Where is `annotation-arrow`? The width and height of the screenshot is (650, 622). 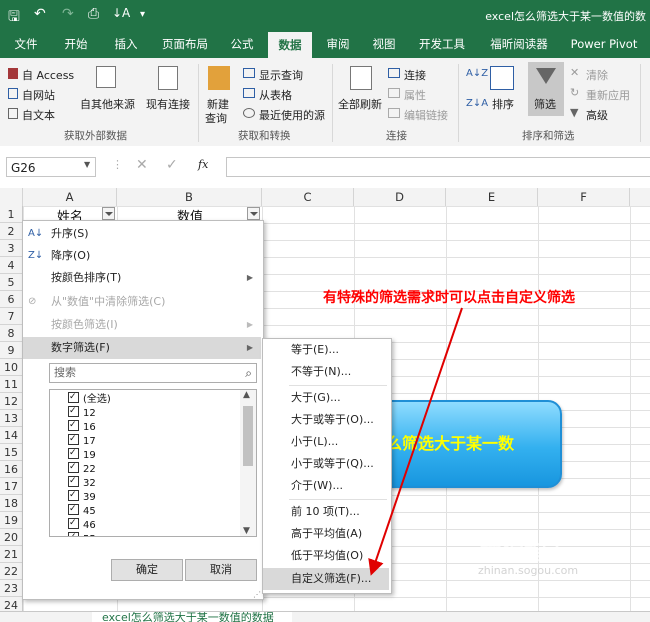
annotation-arrow is located at coordinates (415, 441).